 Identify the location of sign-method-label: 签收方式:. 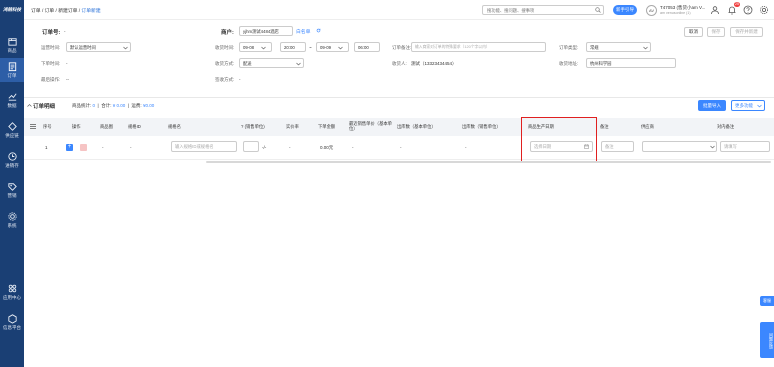
(225, 79).